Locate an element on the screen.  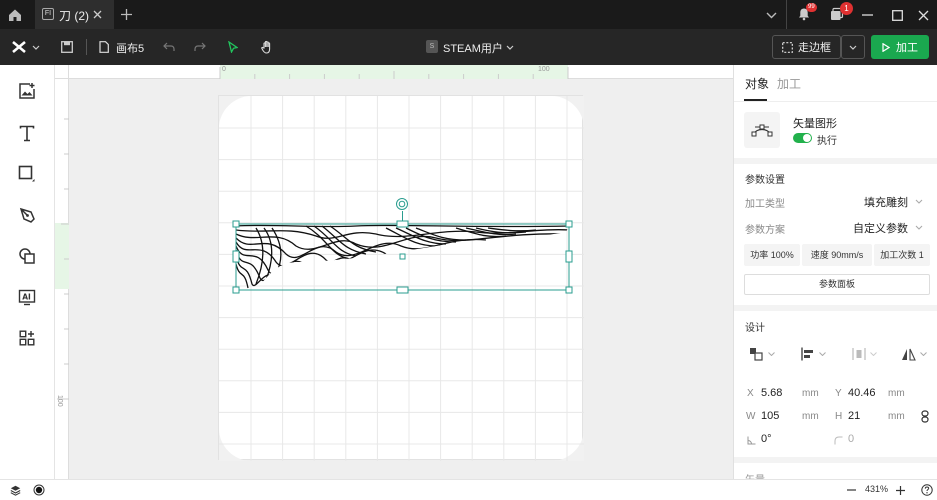
status-bar: 431% is located at coordinates (468, 489).